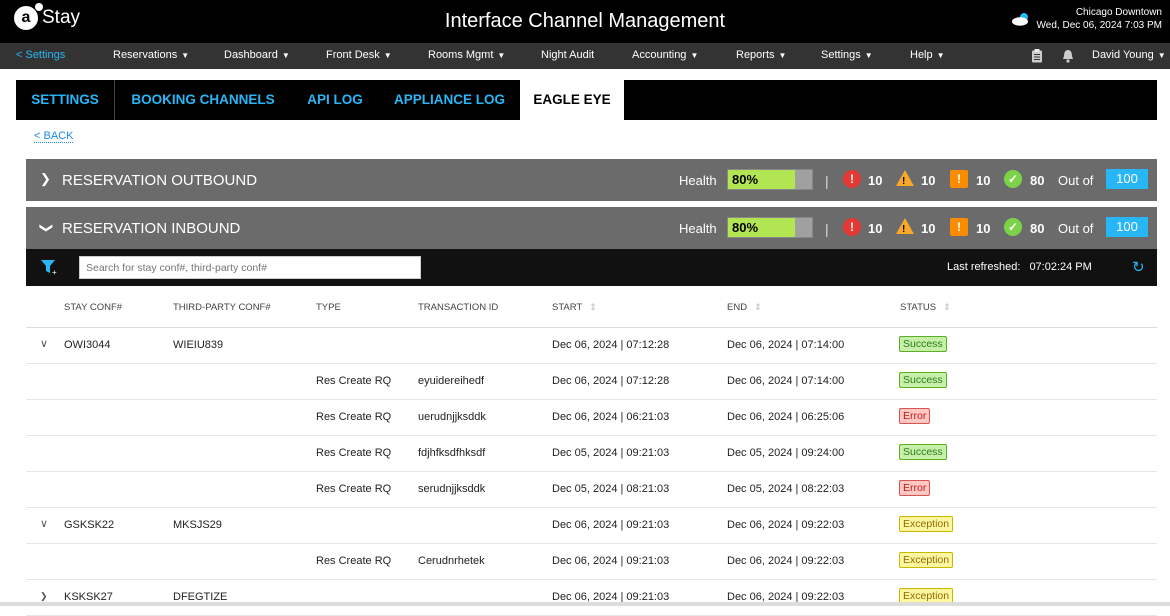  I want to click on menu-label: Settings, so click(841, 55).